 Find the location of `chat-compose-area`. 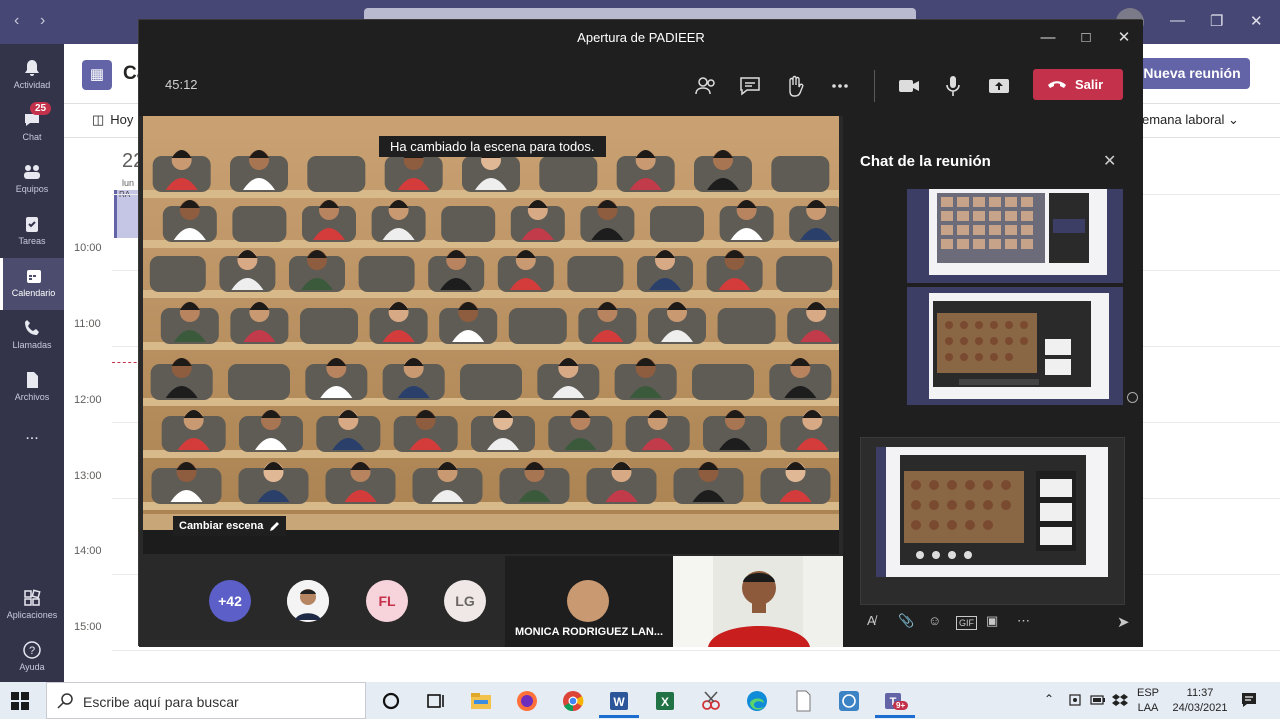

chat-compose-area is located at coordinates (992, 521).